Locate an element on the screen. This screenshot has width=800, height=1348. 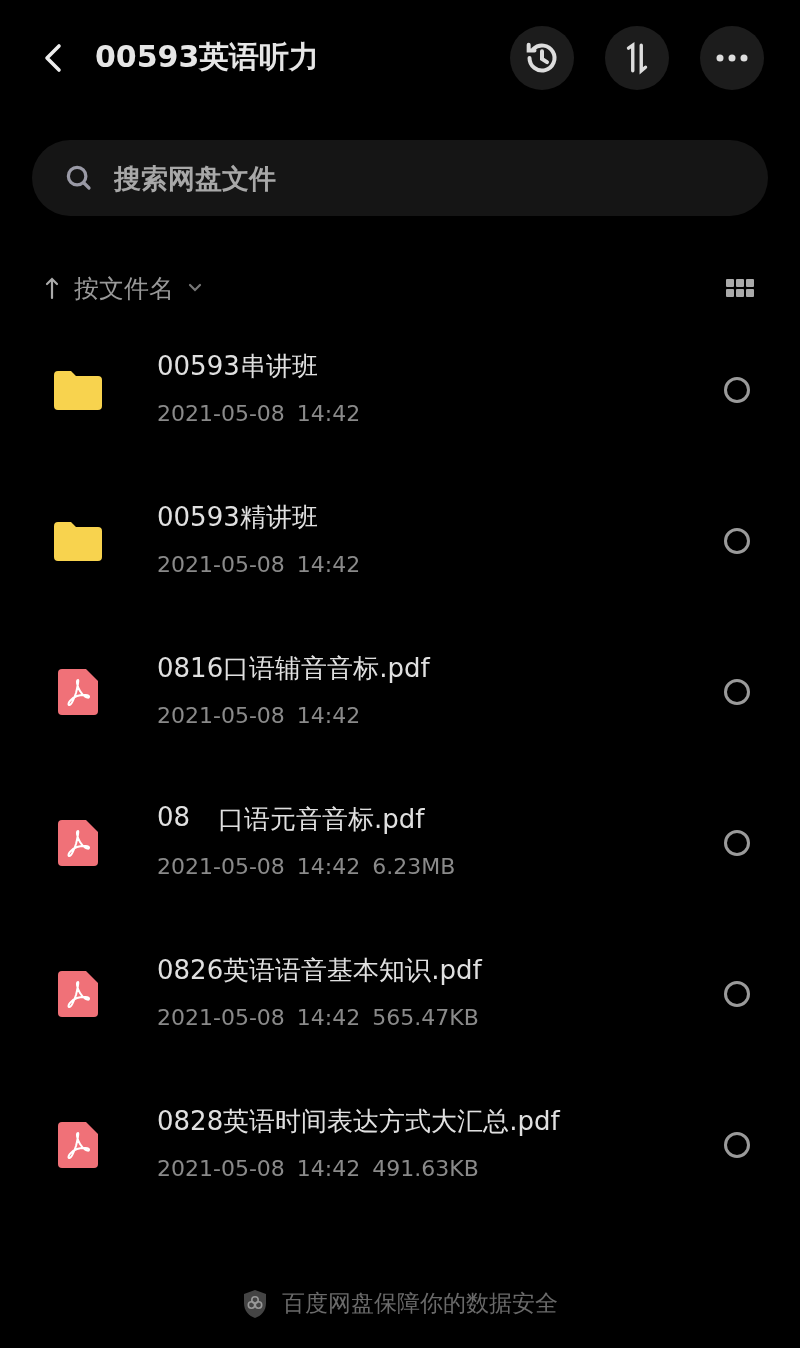
file-name: 0828英语时间表达方式大汇总.pdf is located at coordinates (358, 1121).